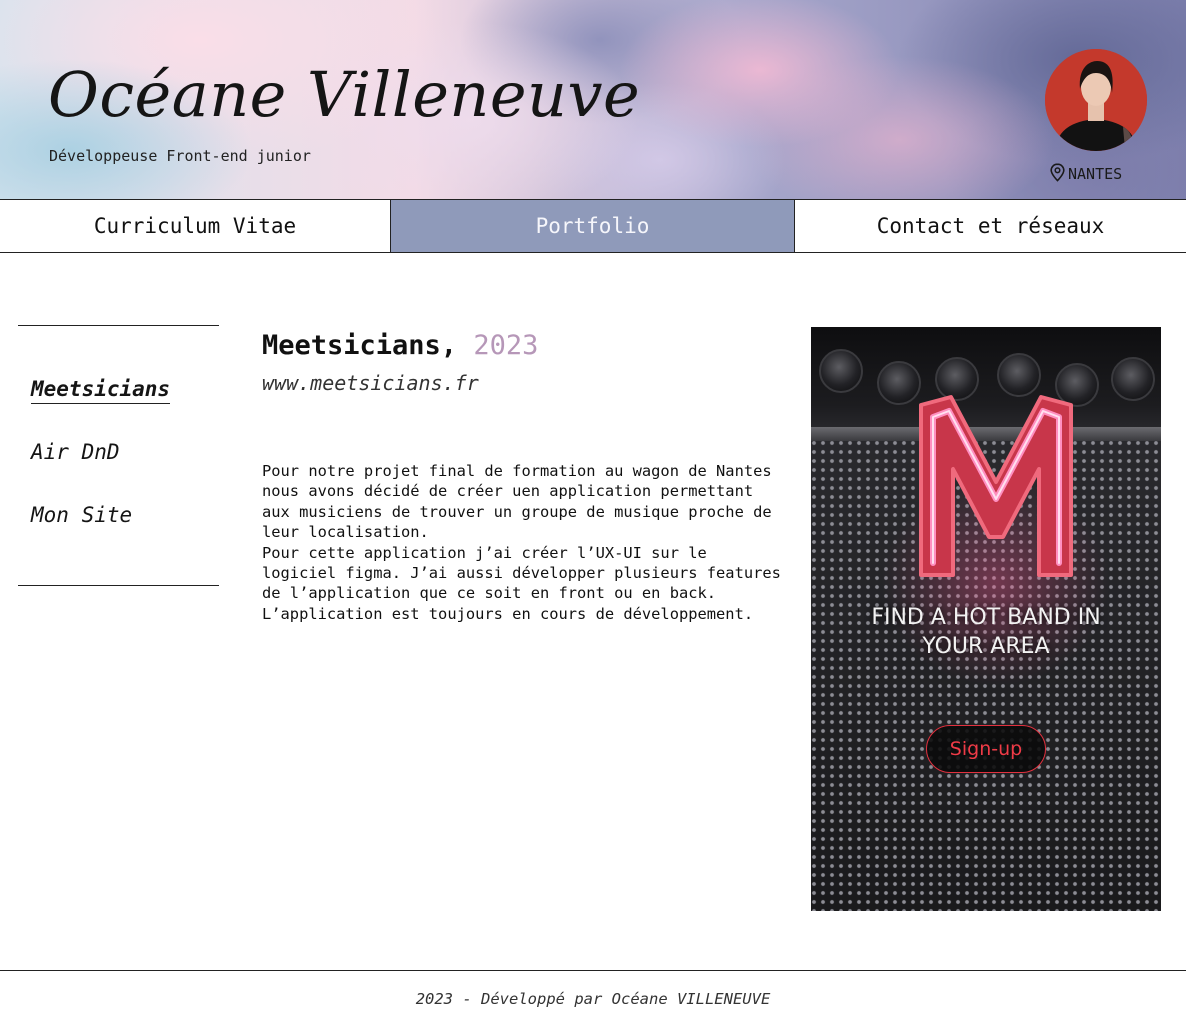  What do you see at coordinates (986, 632) in the screenshot?
I see `app-tagline: FIND A HOT BAND IN YOUR AREA` at bounding box center [986, 632].